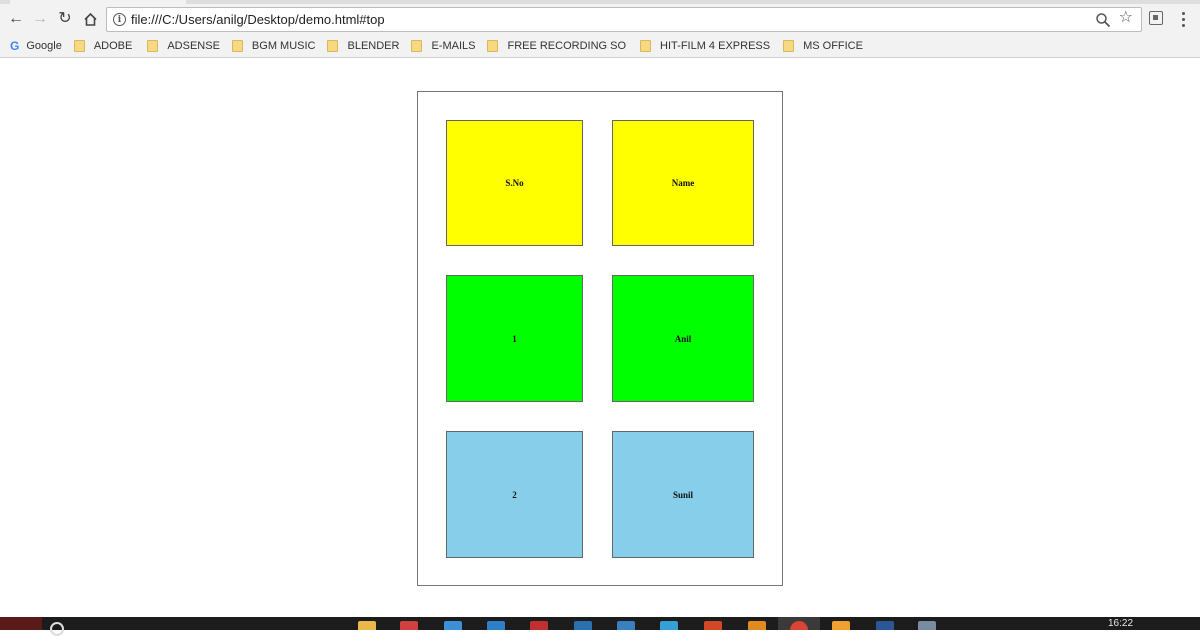  I want to click on header-cell-name: Name, so click(683, 183).